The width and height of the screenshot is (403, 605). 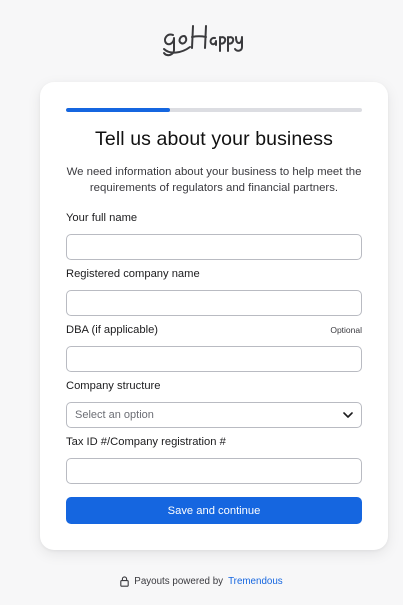 What do you see at coordinates (214, 415) in the screenshot?
I see `company-structure-select: Select an option` at bounding box center [214, 415].